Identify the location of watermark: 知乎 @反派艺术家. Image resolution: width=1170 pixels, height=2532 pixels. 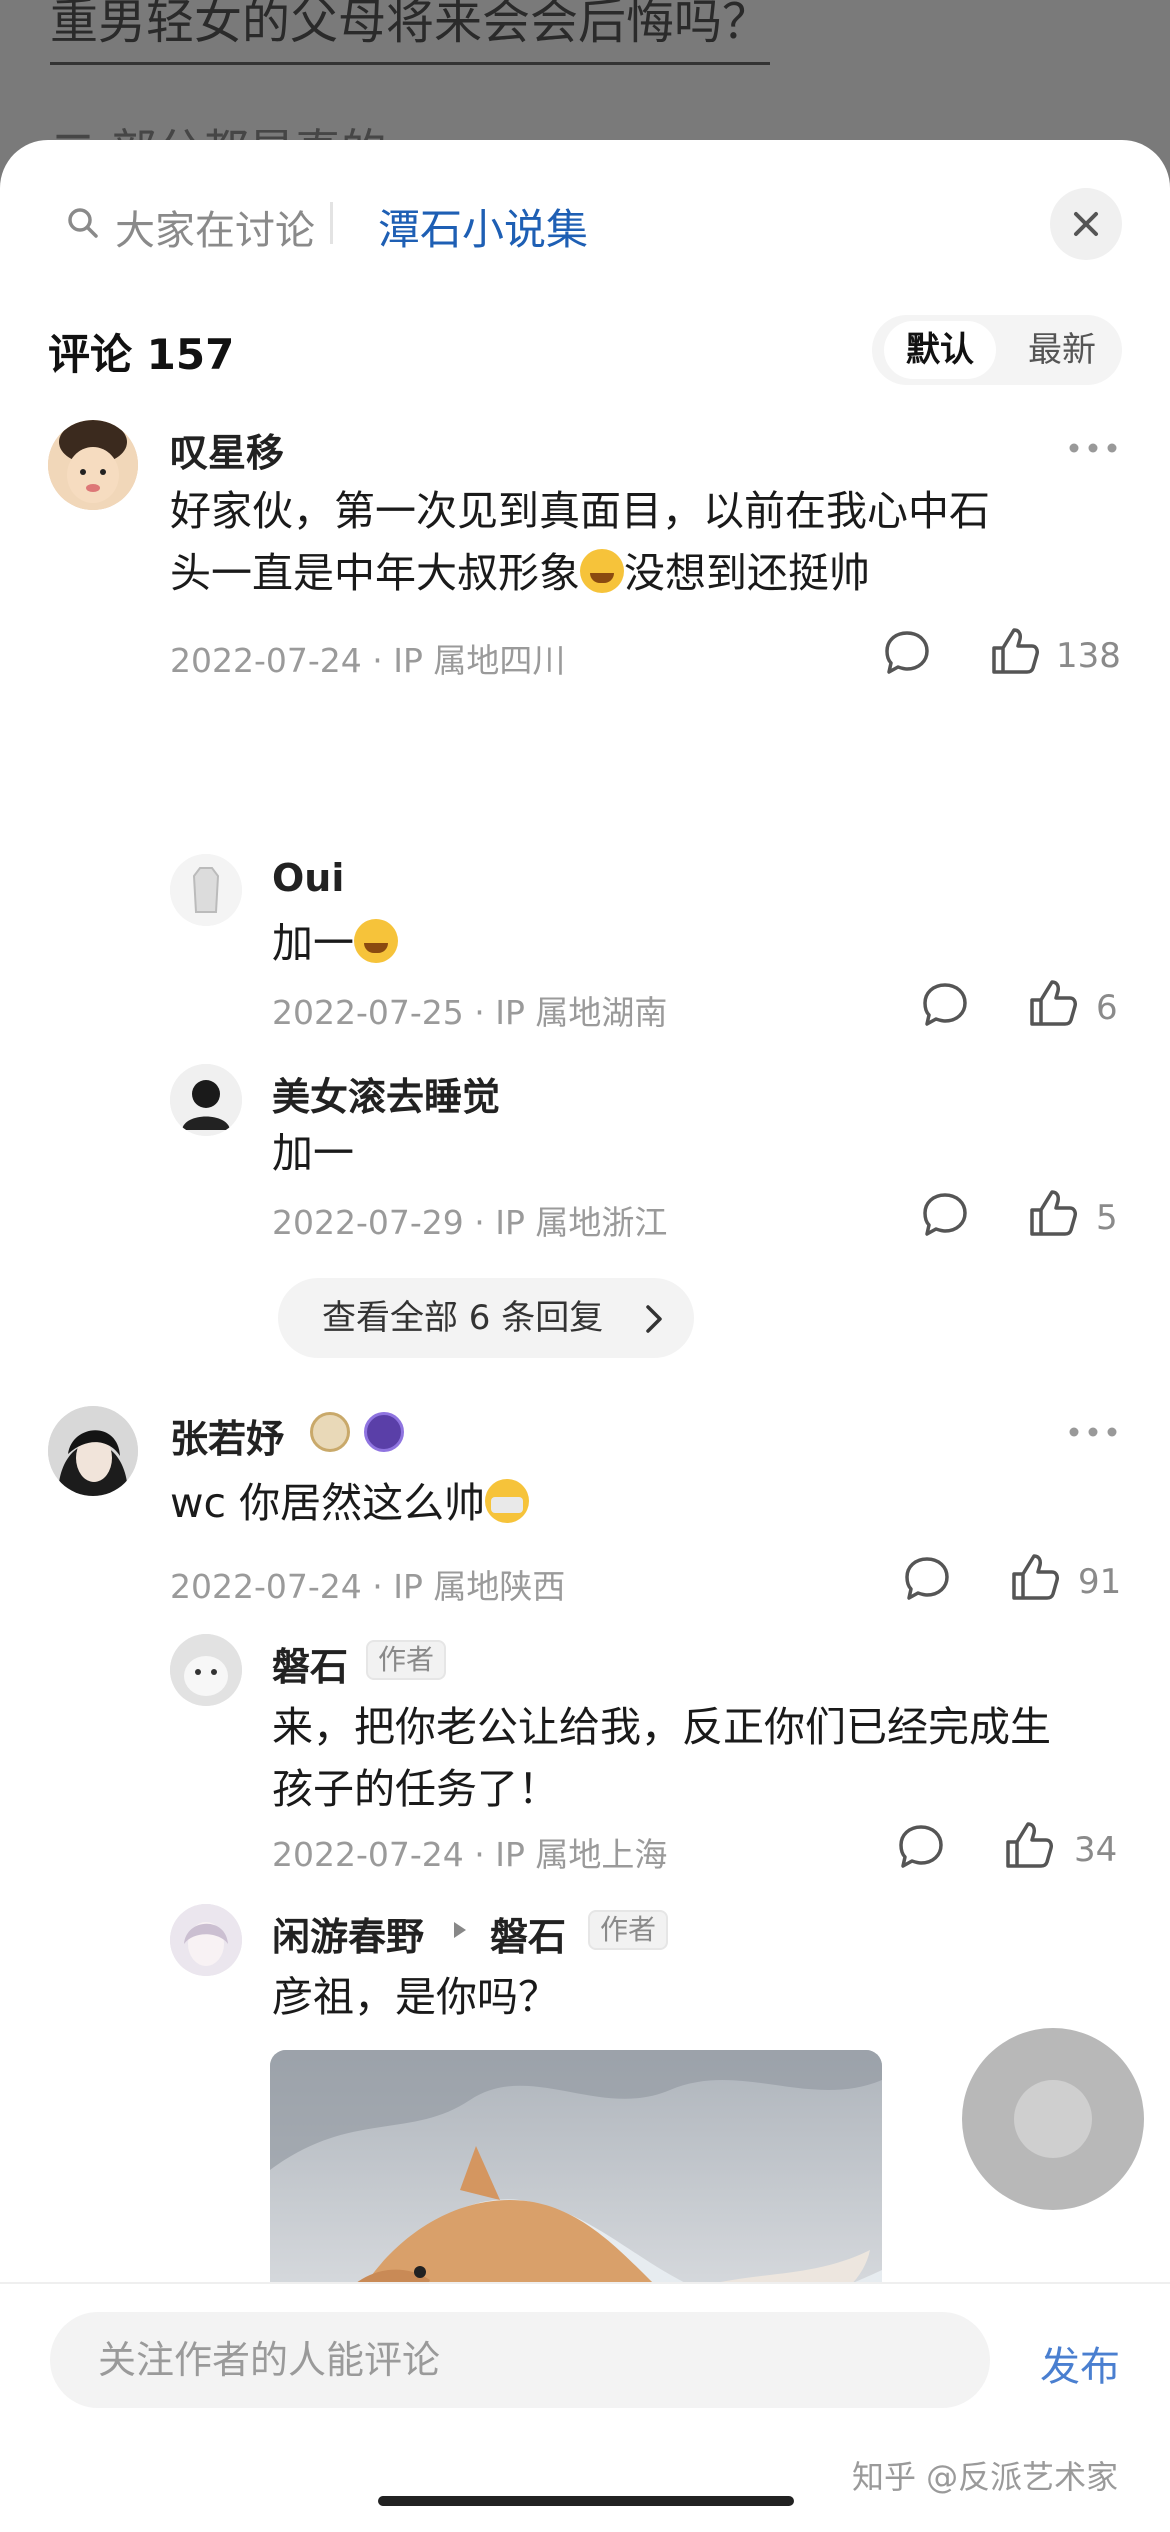
(985, 2477).